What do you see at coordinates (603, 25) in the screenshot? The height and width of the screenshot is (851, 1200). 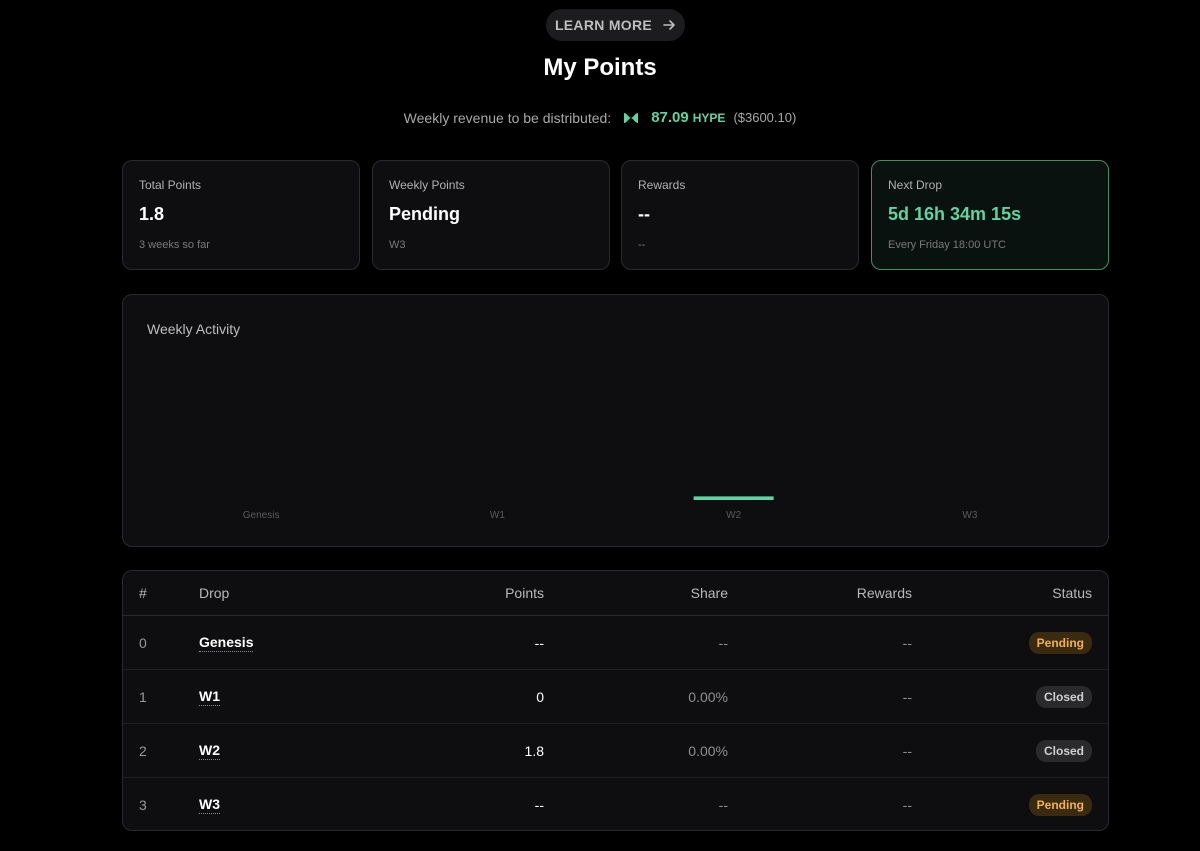 I see `learn-more-label: LEARN MORE` at bounding box center [603, 25].